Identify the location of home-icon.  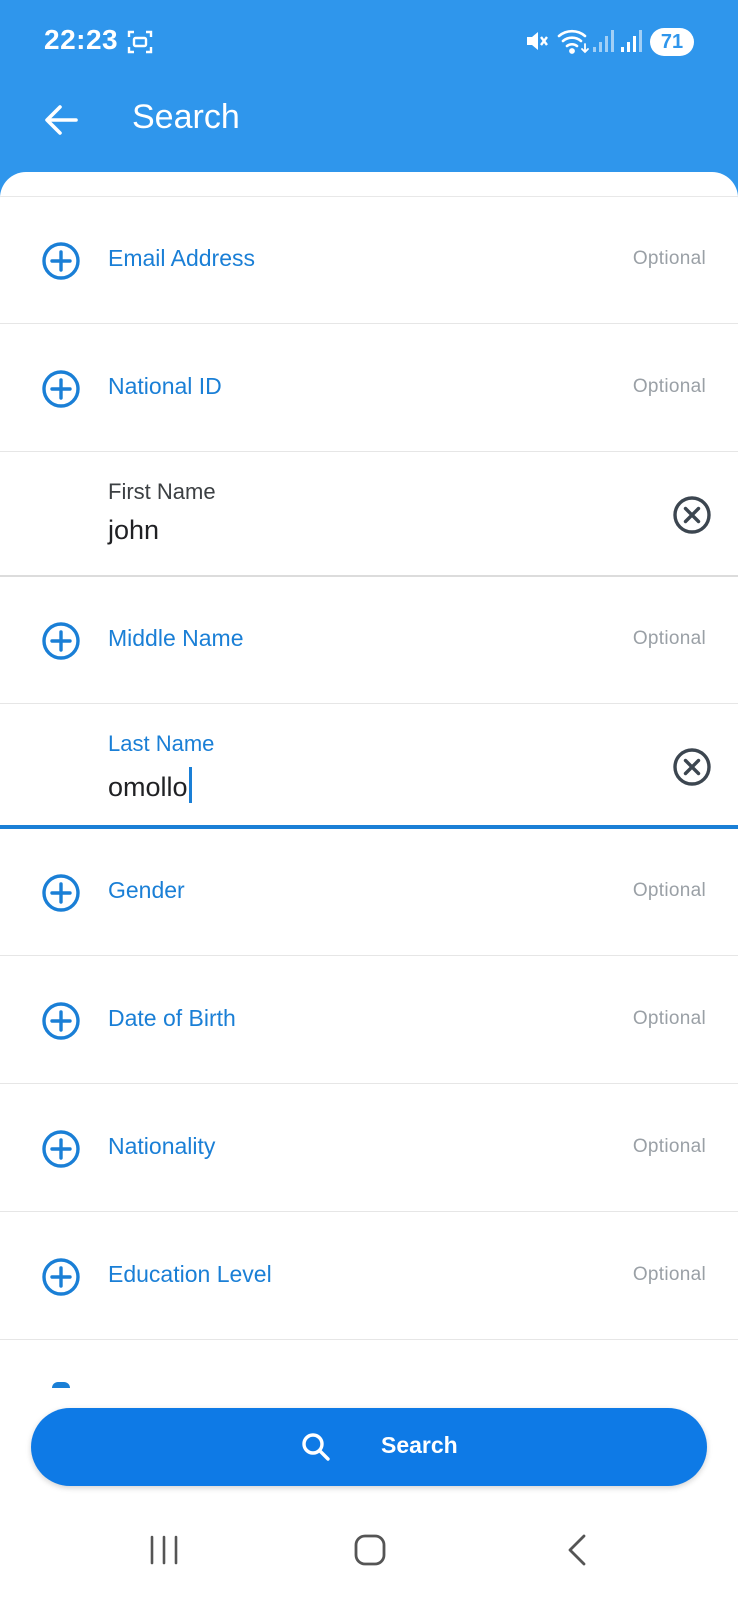
(370, 1550).